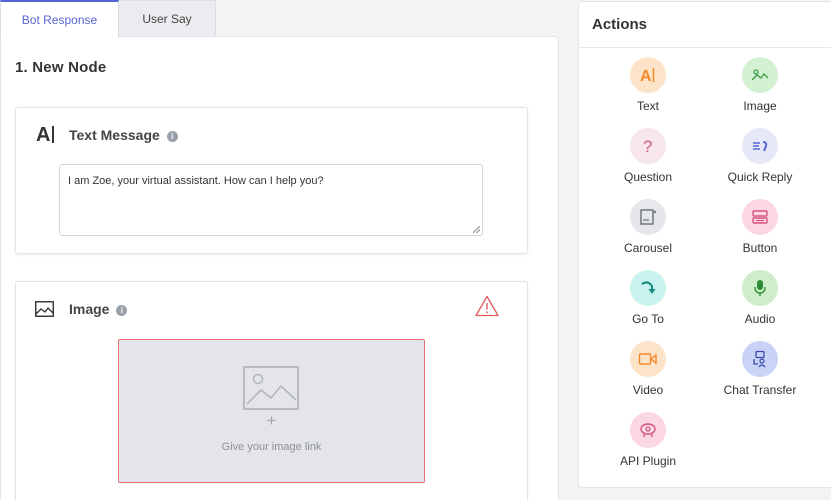  I want to click on action-audio-label: Audio, so click(760, 319).